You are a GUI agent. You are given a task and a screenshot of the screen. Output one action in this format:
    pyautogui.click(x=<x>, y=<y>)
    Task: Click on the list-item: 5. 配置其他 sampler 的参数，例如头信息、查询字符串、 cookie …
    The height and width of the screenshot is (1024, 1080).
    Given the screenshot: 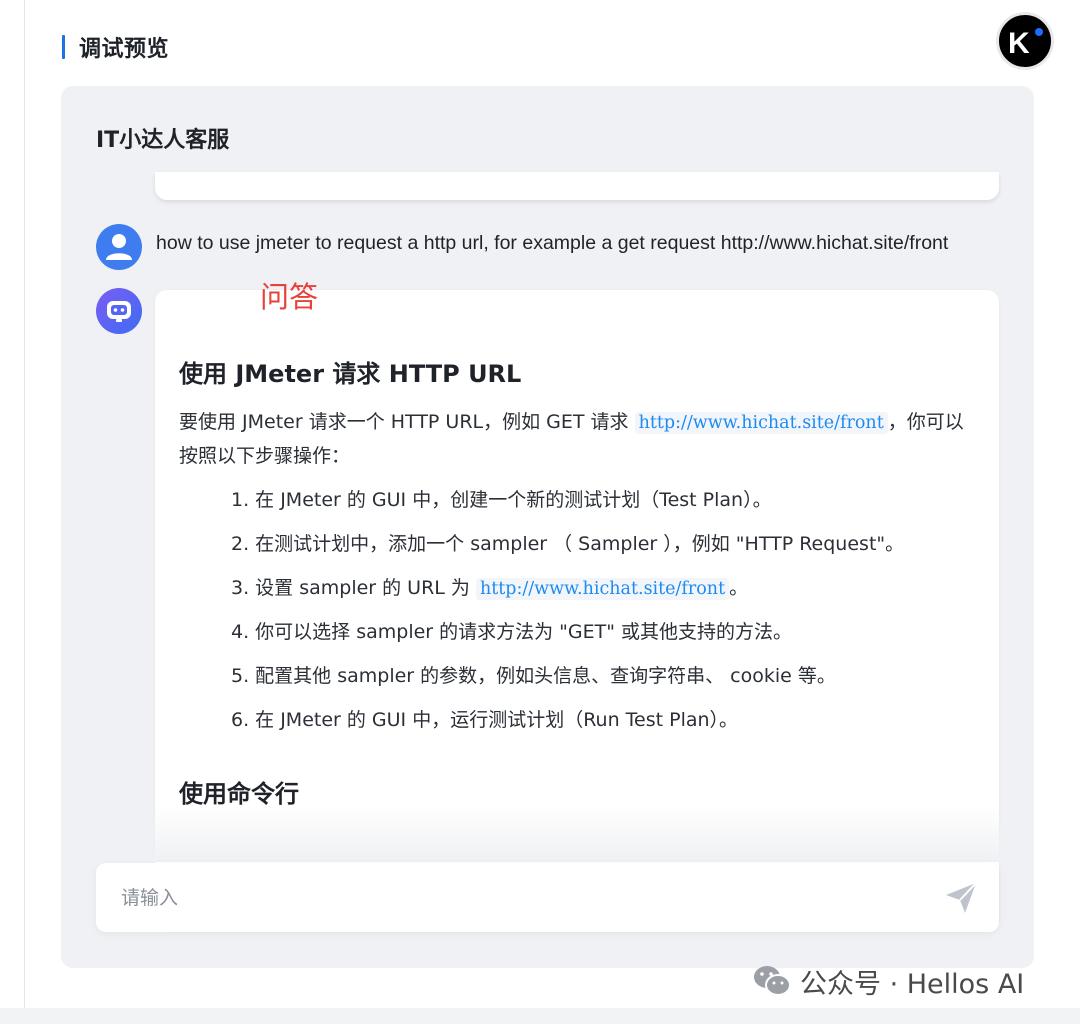 What is the action you would take?
    pyautogui.click(x=533, y=676)
    